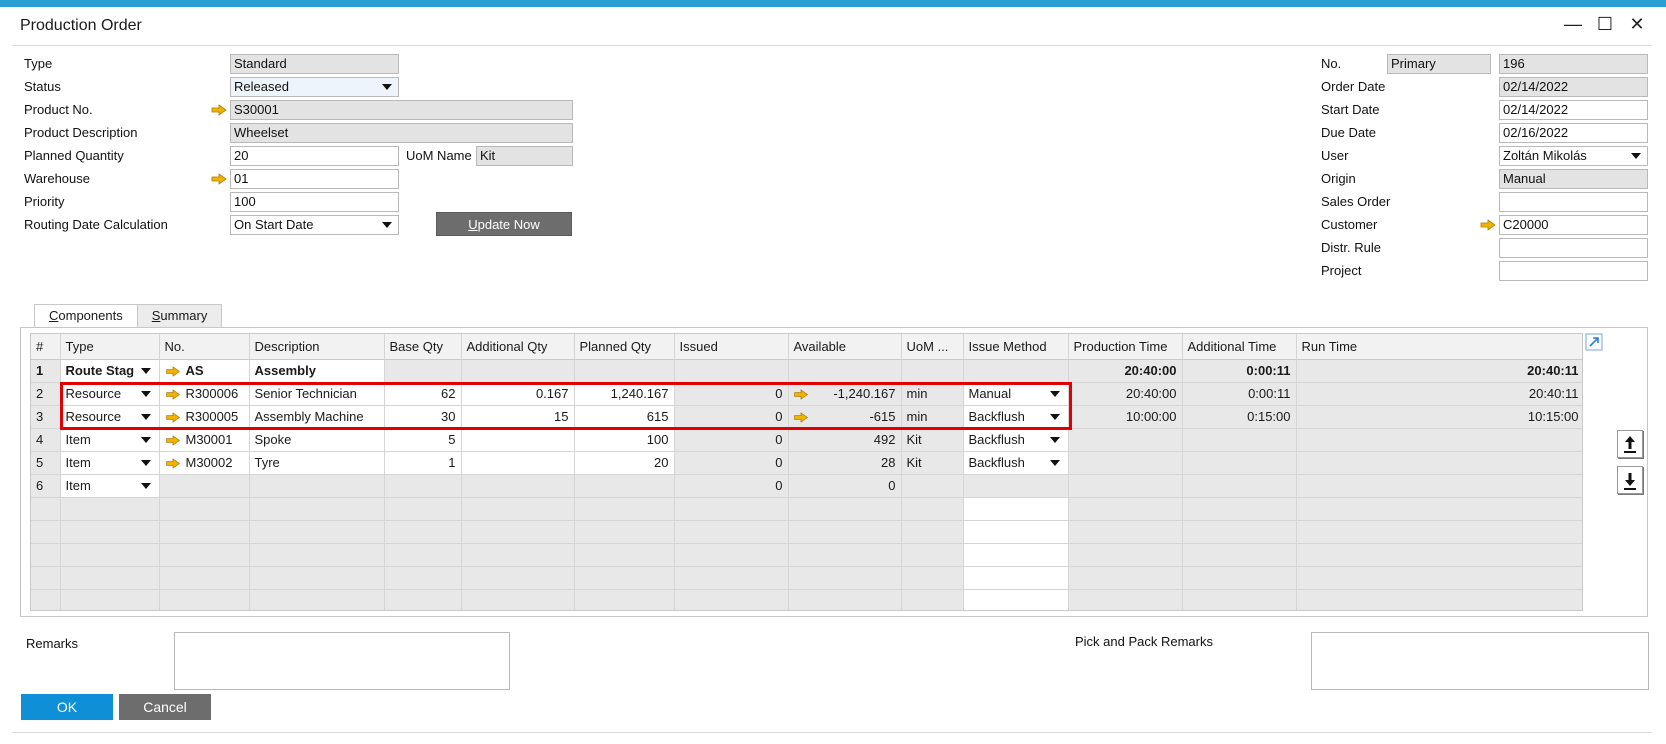 This screenshot has width=1666, height=744. What do you see at coordinates (46, 394) in the screenshot?
I see `row-number: 2` at bounding box center [46, 394].